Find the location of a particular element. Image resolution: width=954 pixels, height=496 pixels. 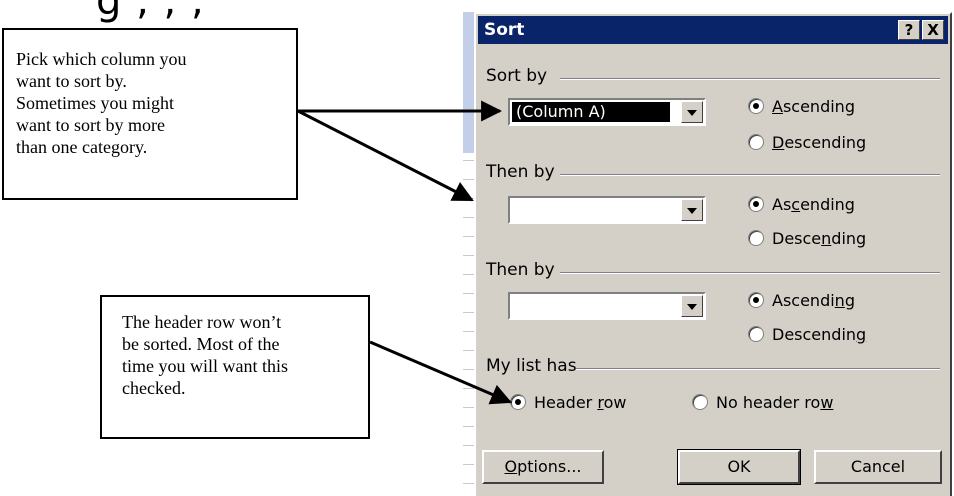

arrow-to-then-by is located at coordinates (385, 155).